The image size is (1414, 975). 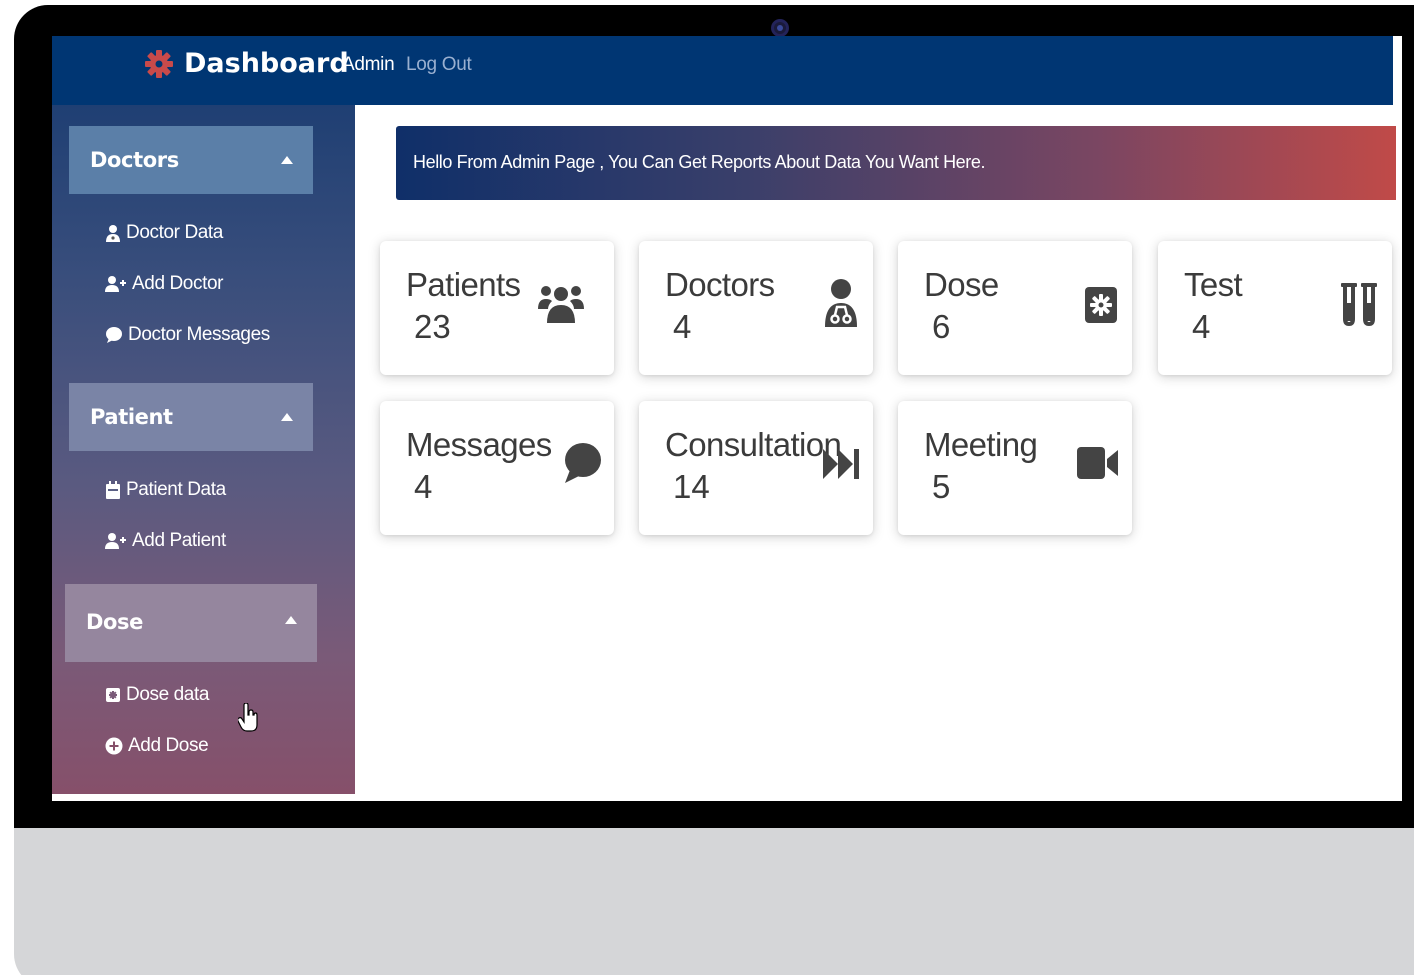 What do you see at coordinates (561, 304) in the screenshot?
I see `users-icon` at bounding box center [561, 304].